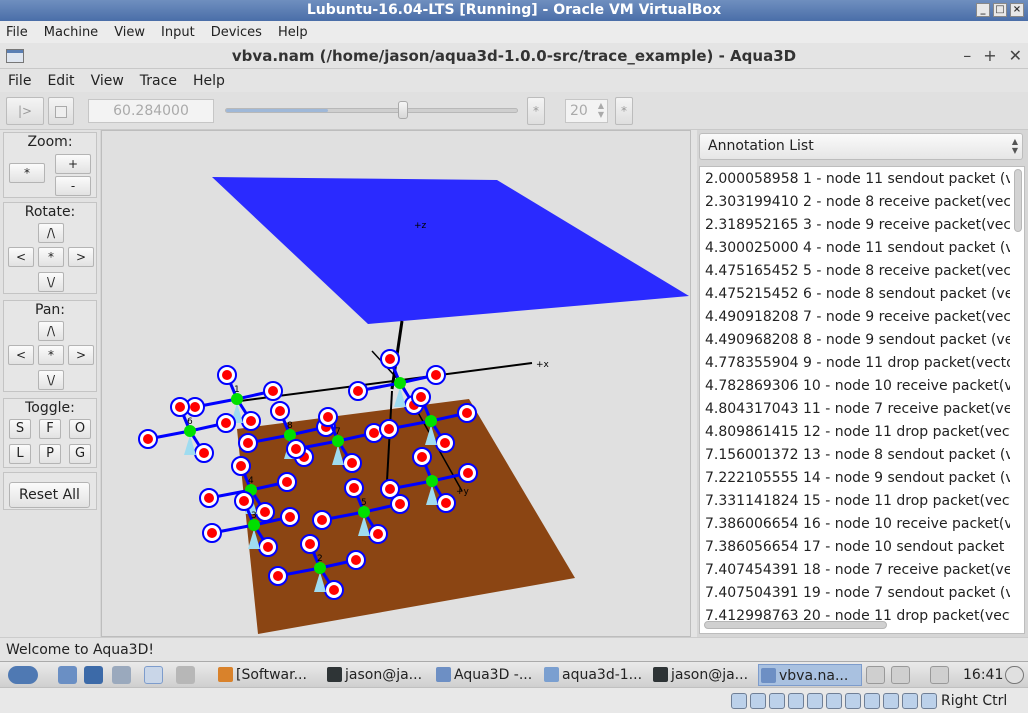  I want to click on usb-icon, so click(815, 701).